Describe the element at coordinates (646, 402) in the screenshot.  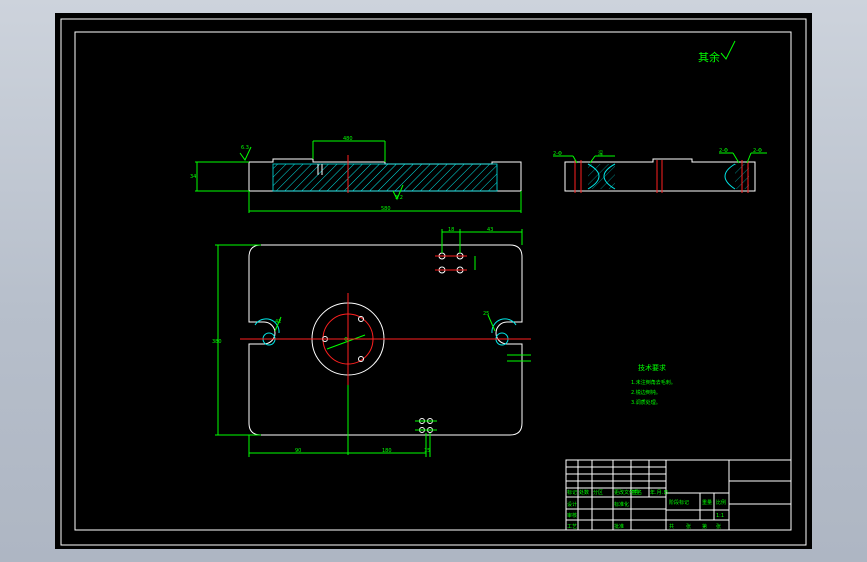
I see `tech-req-line: 3.调质处理。` at that location.